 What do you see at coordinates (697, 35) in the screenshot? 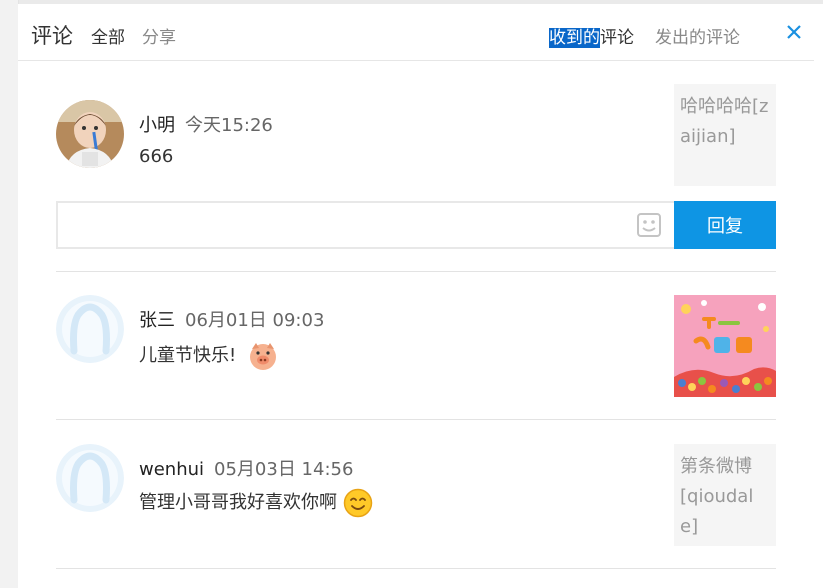
I see `tab-sent-comments: 发出的评论` at bounding box center [697, 35].